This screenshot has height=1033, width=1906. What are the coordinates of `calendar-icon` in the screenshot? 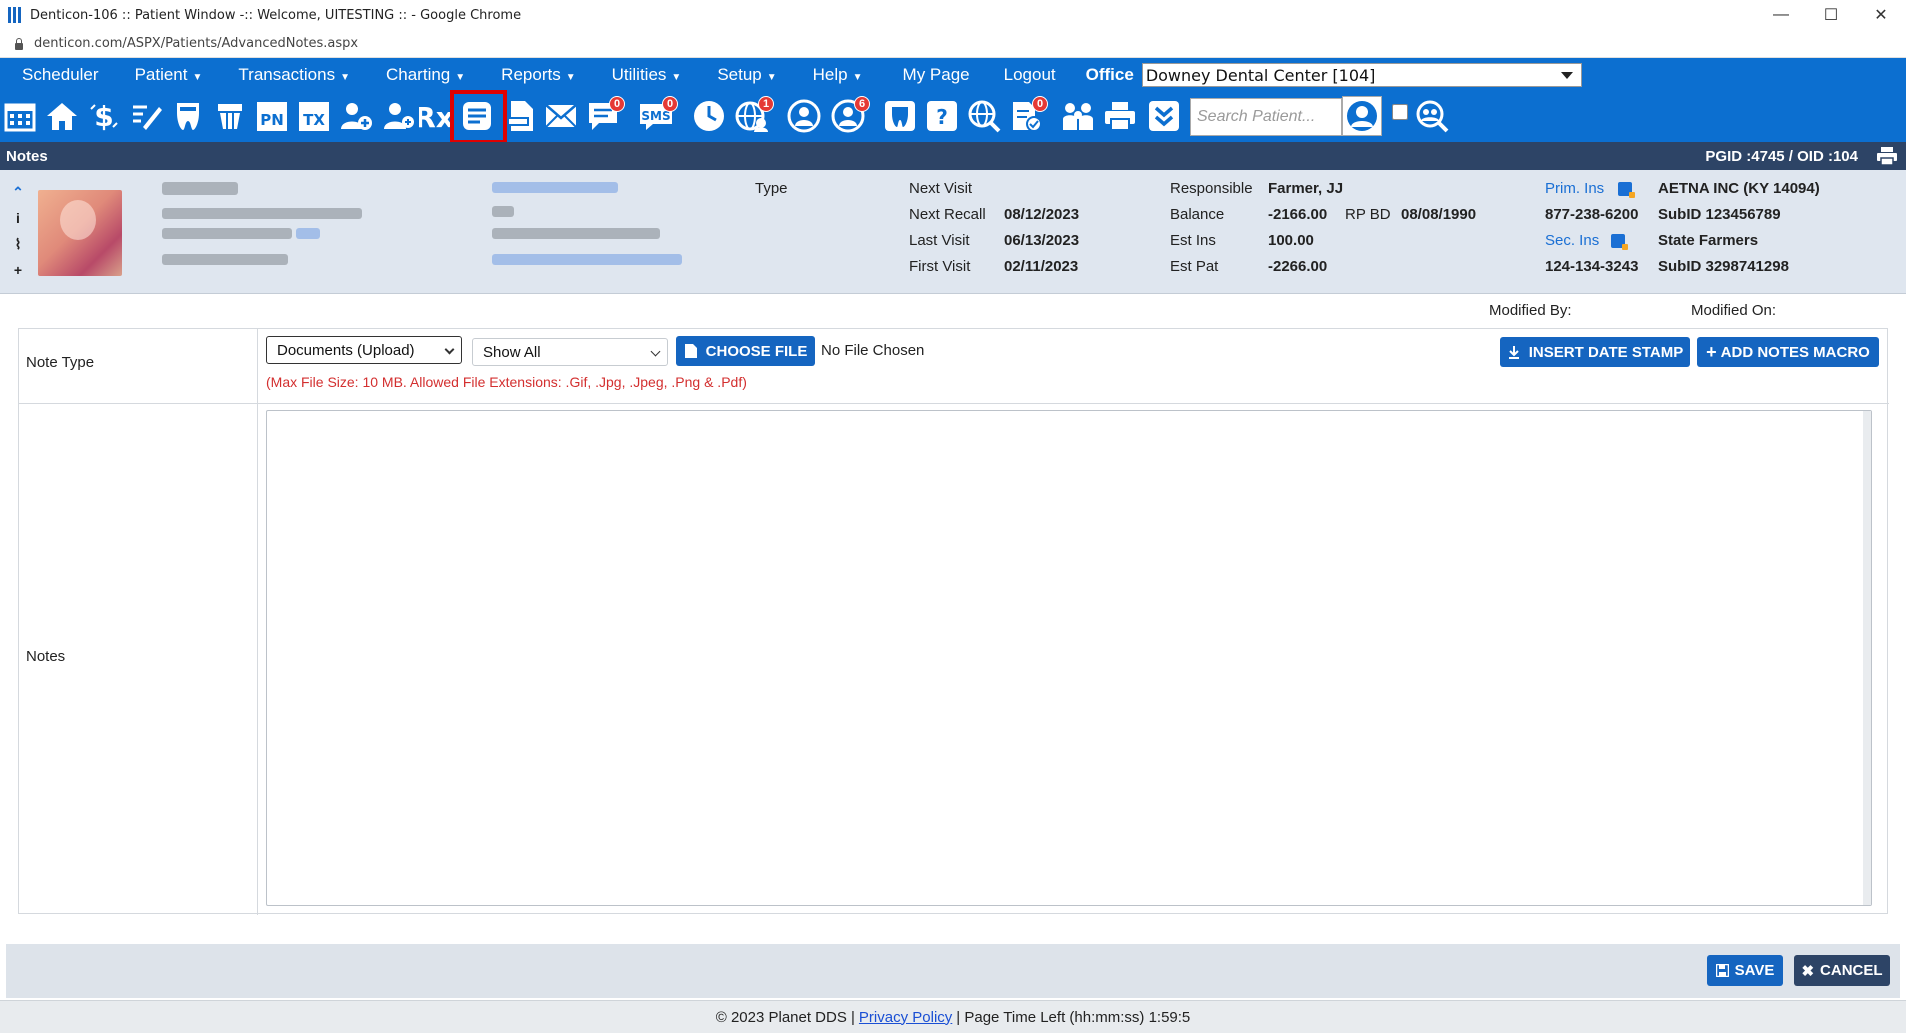 It's located at (20, 116).